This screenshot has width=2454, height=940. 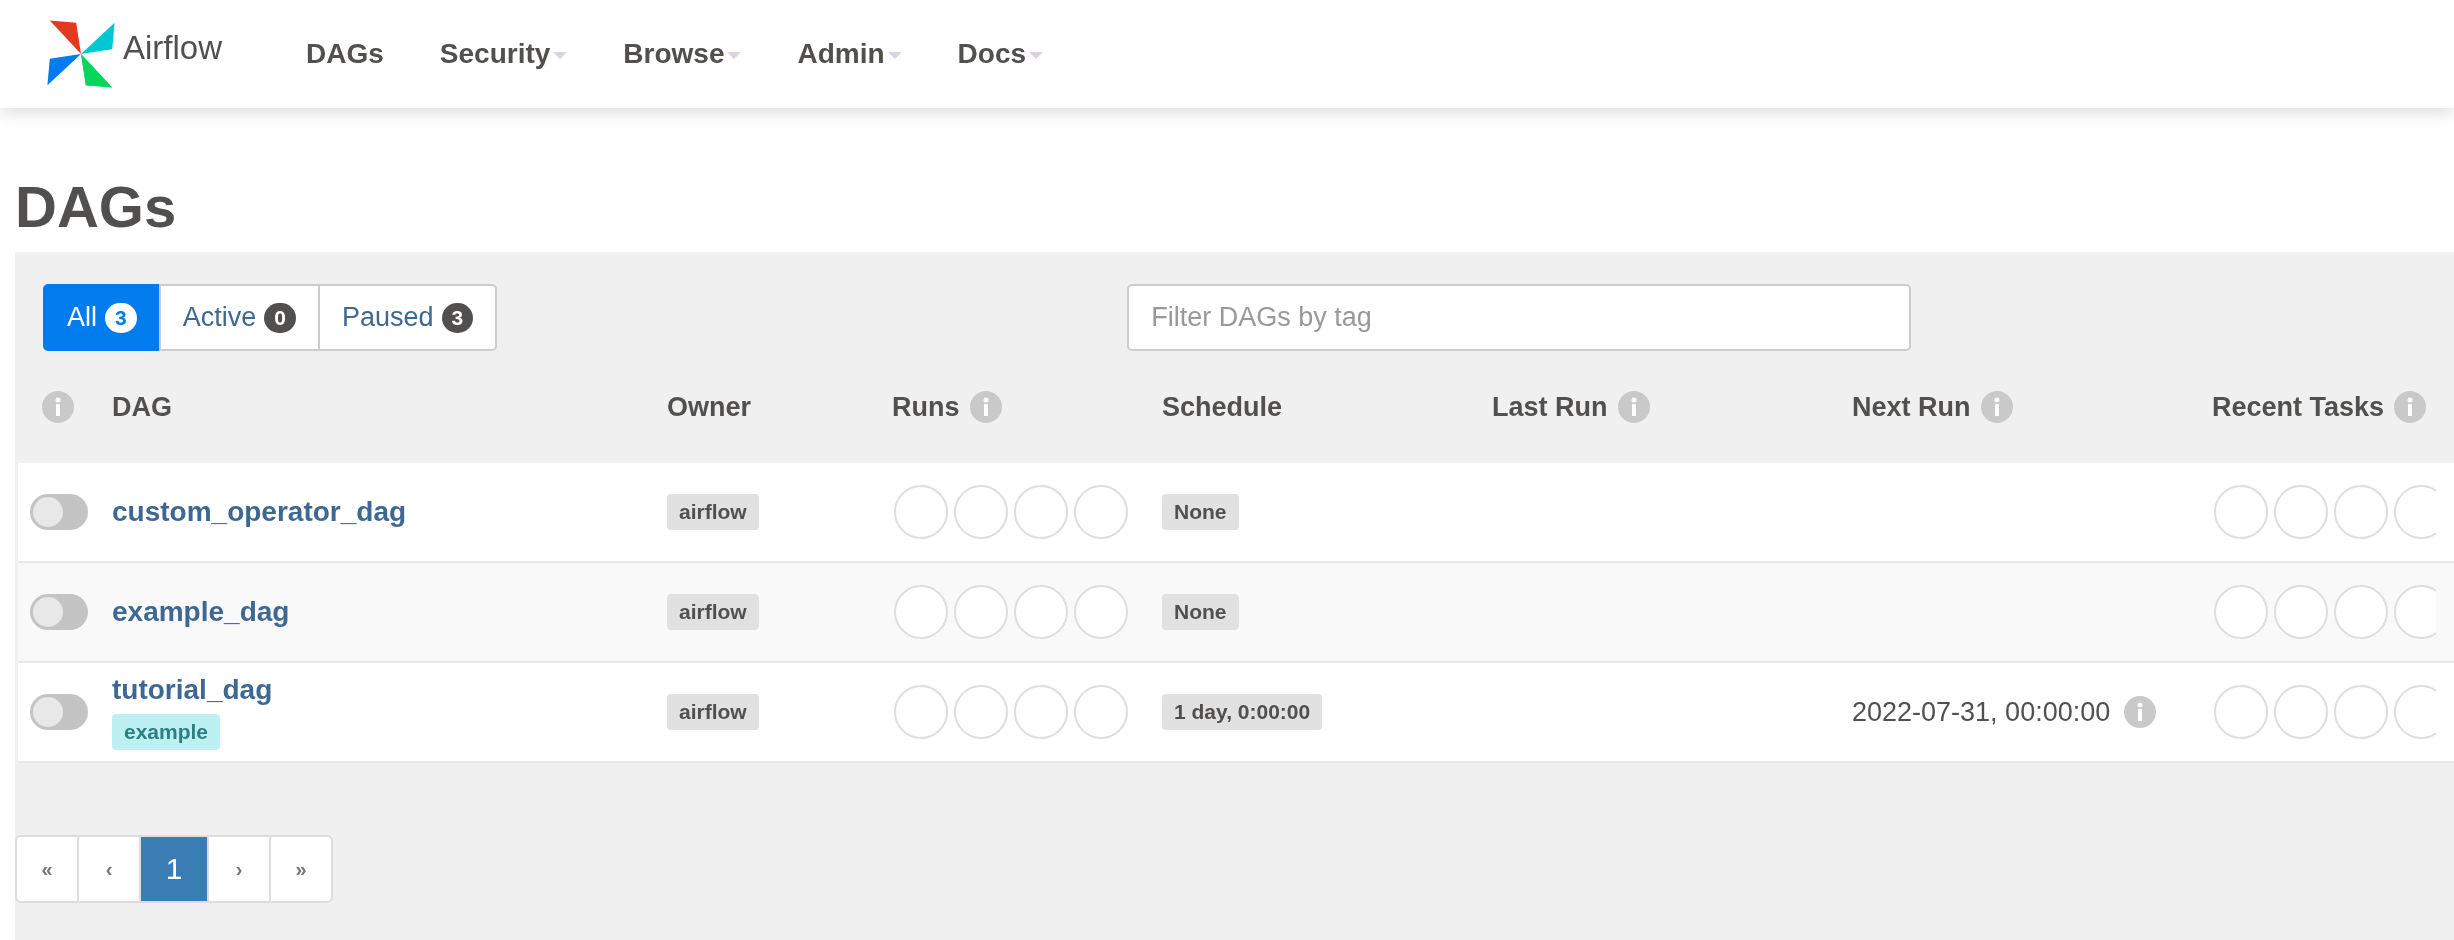 I want to click on count-badge: 0, so click(x=280, y=317).